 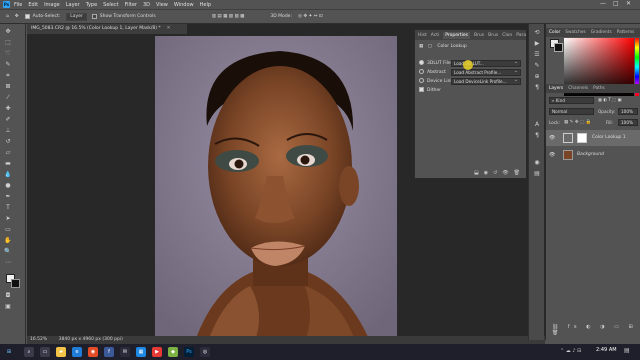 What do you see at coordinates (599, 88) in the screenshot?
I see `tab-paths: Paths` at bounding box center [599, 88].